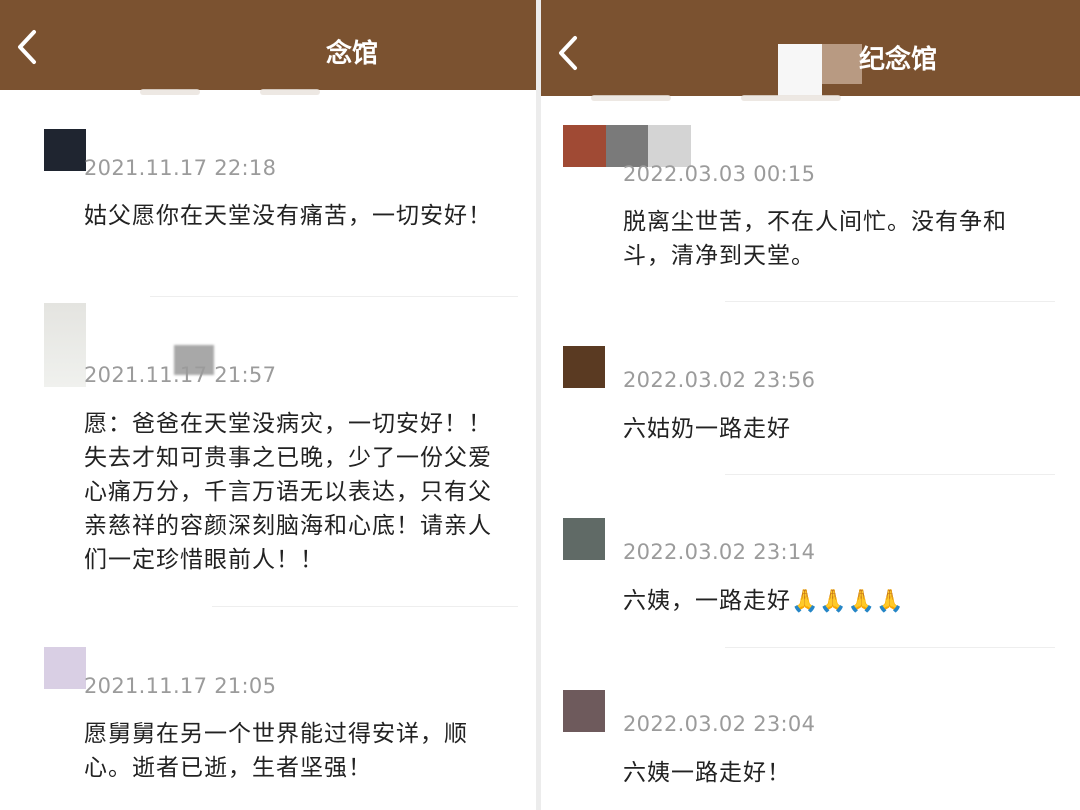 The height and width of the screenshot is (810, 1080). Describe the element at coordinates (707, 601) in the screenshot. I see `comment-text-body: 六姨，一路走好` at that location.